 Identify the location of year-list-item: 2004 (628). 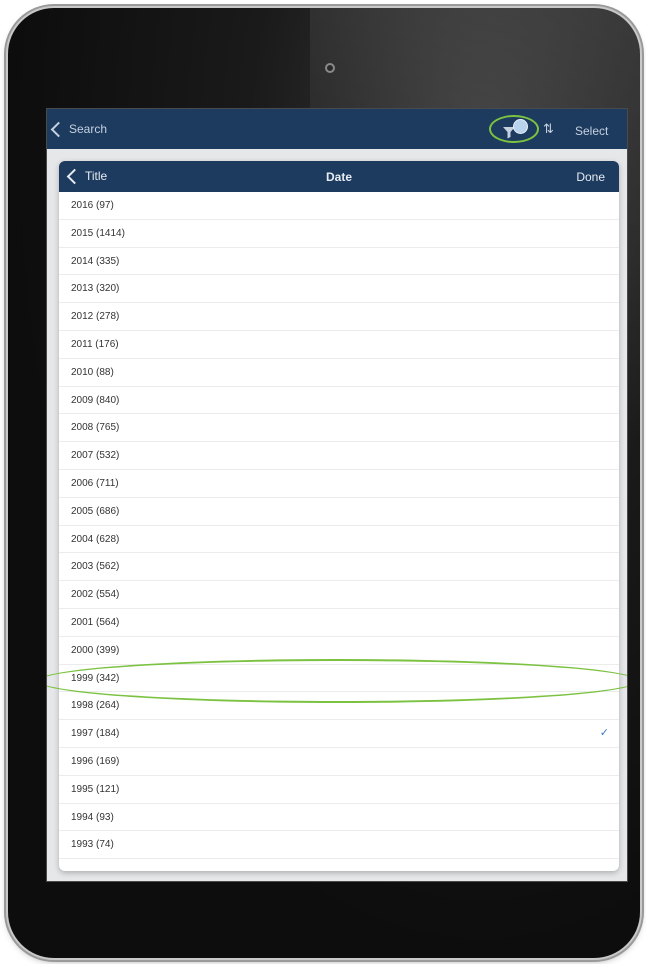
(339, 540).